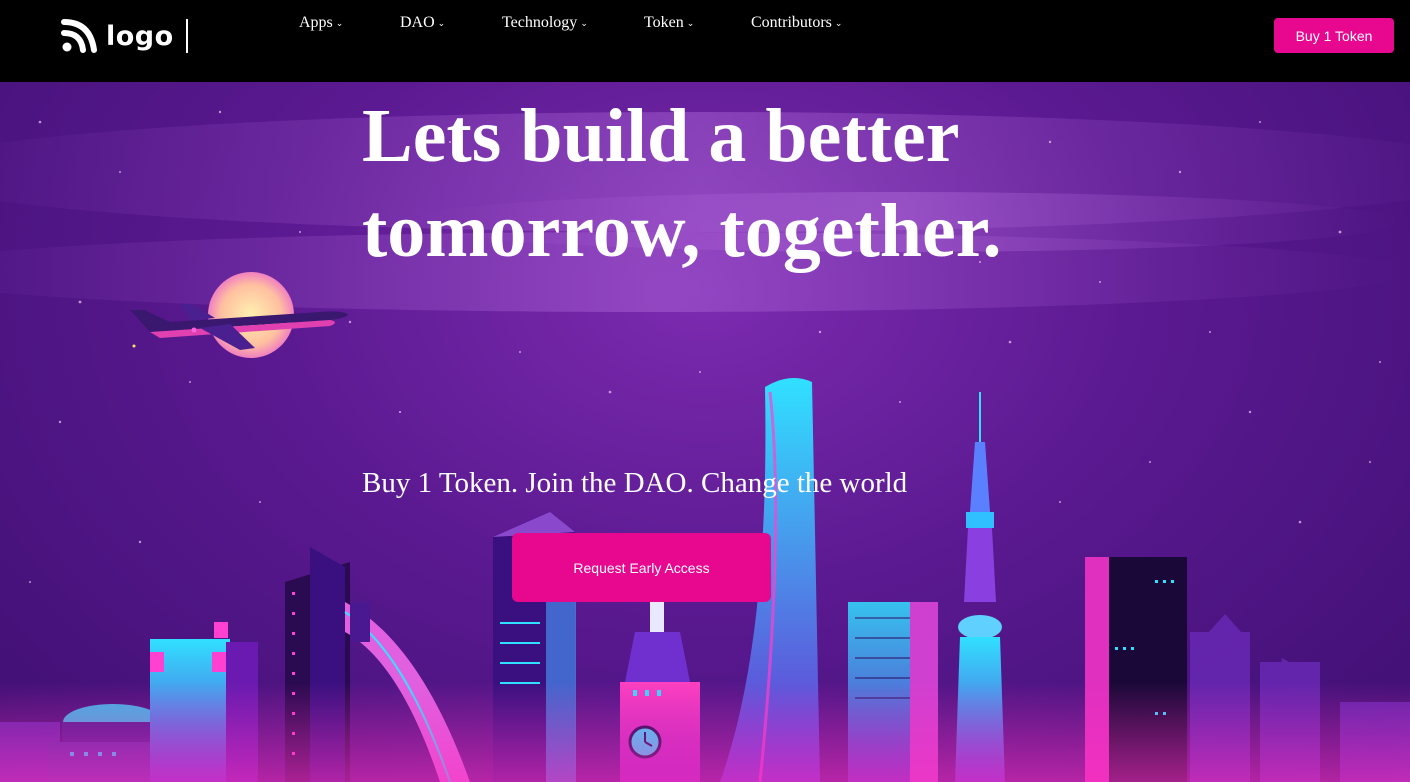 The width and height of the screenshot is (1410, 782). Describe the element at coordinates (682, 231) in the screenshot. I see `headline-line-2: tomorrow, together.` at that location.